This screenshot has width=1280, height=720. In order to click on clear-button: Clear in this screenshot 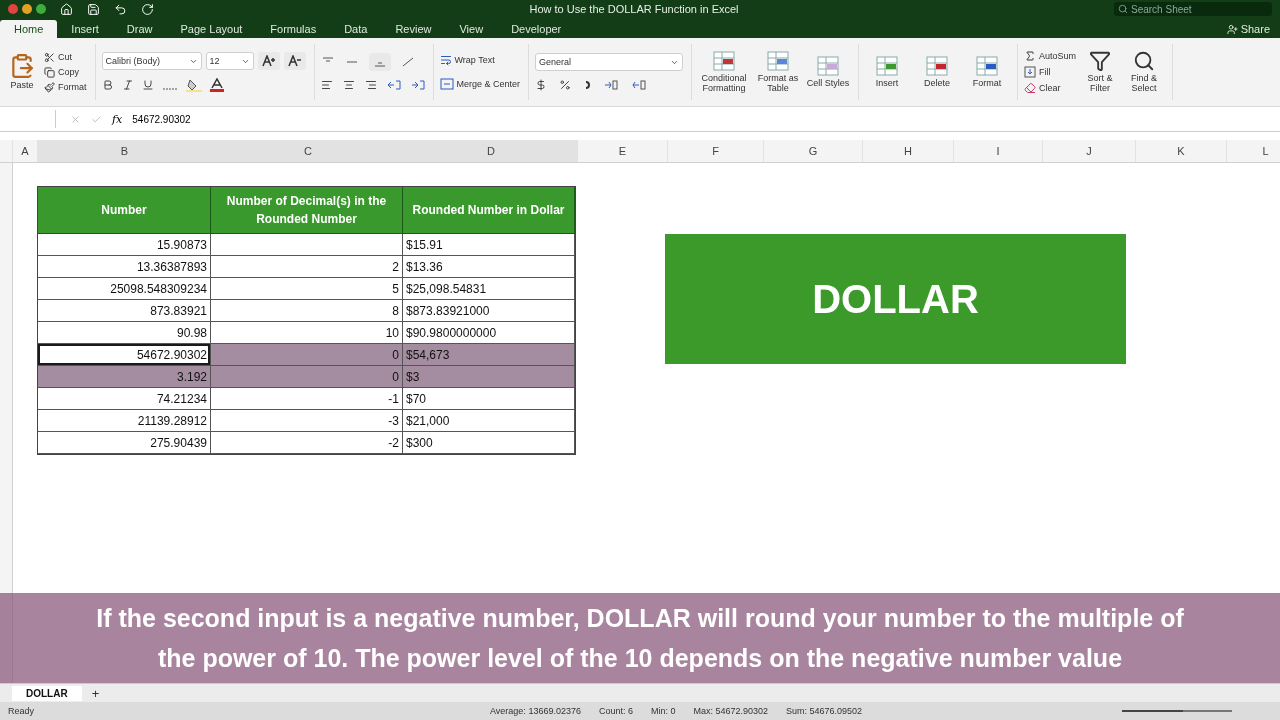, I will do `click(1050, 88)`.